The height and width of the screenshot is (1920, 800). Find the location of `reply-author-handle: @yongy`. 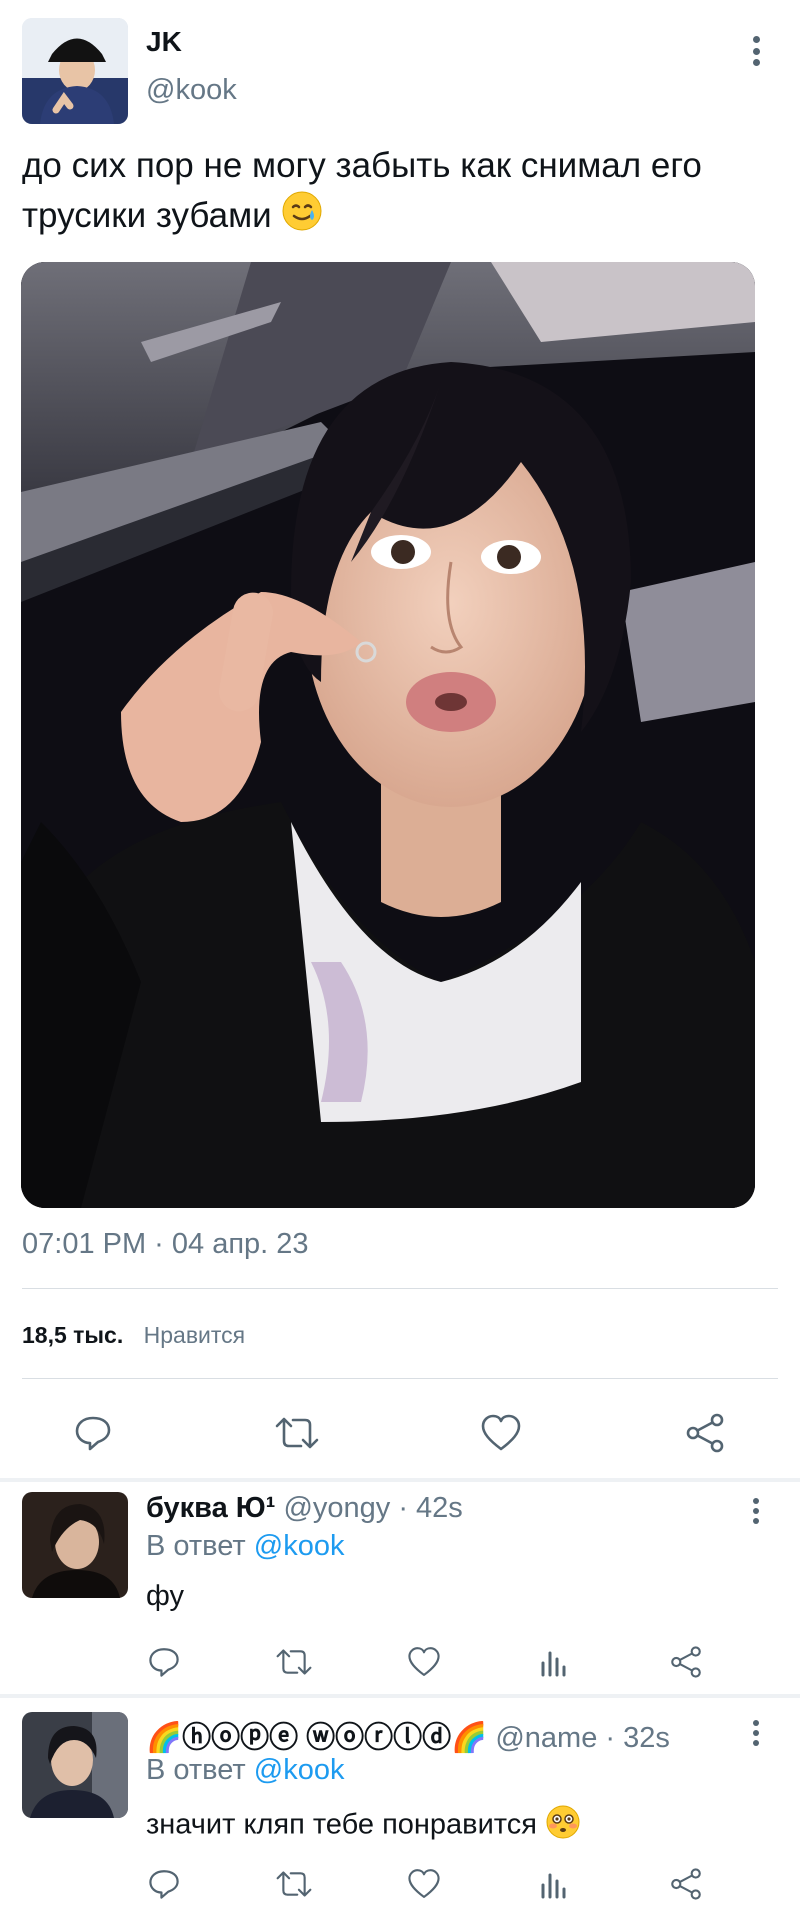

reply-author-handle: @yongy is located at coordinates (336, 1508).